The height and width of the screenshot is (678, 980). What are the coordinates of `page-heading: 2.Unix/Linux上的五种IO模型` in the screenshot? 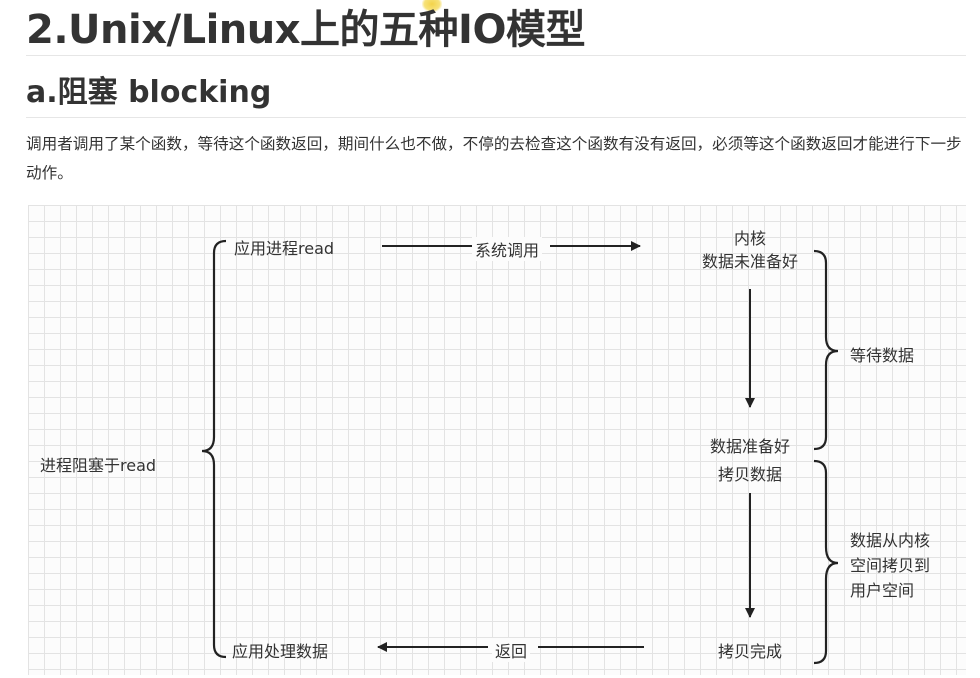 It's located at (305, 30).